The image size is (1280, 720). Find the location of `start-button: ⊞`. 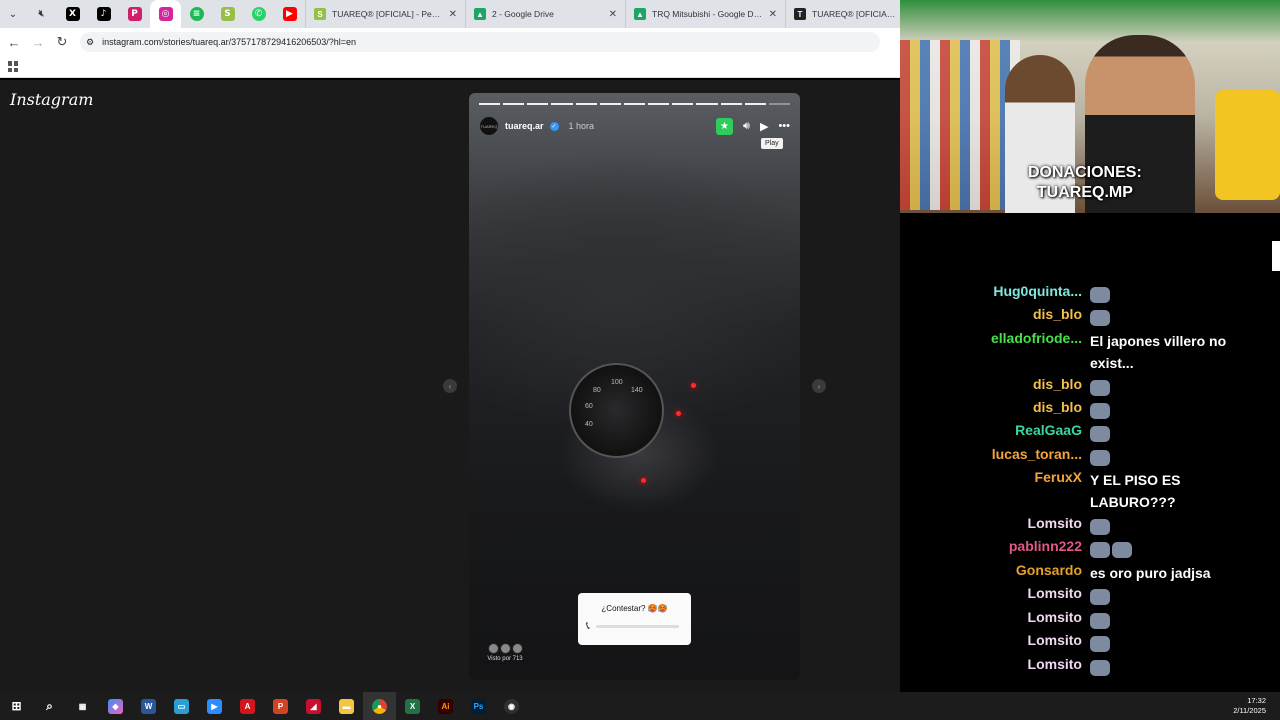

start-button: ⊞ is located at coordinates (16, 706).